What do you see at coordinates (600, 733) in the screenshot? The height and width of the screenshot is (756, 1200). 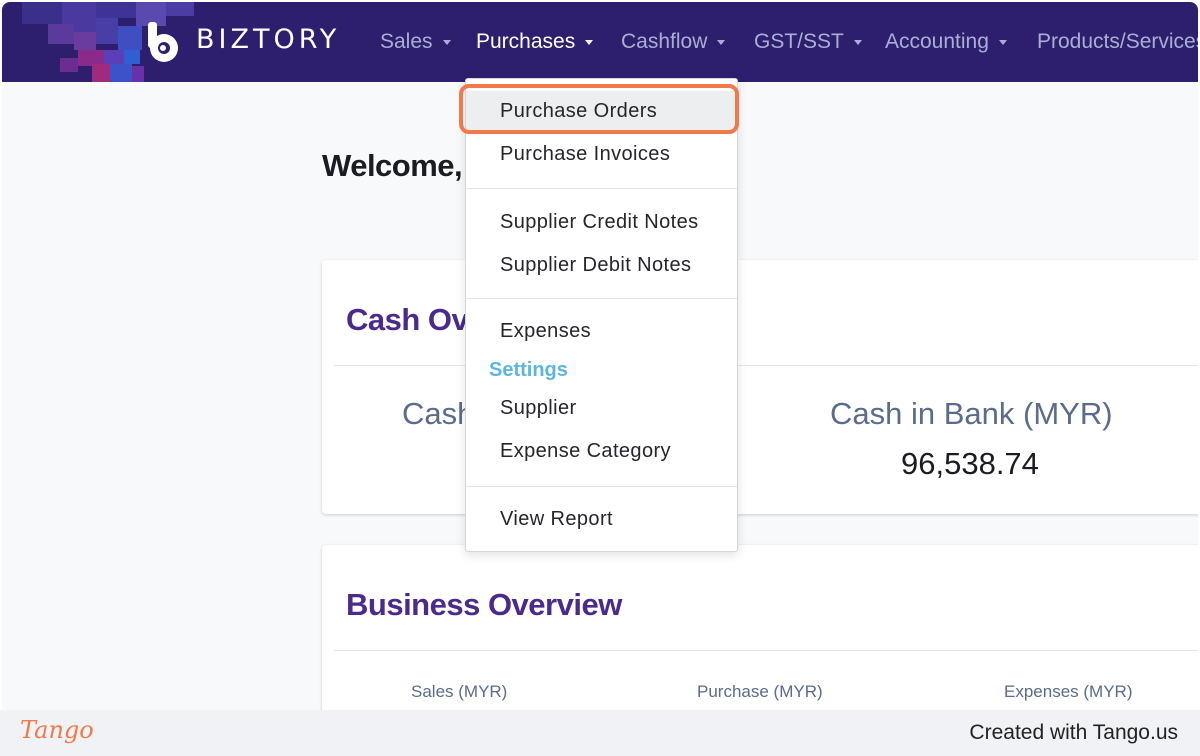 I see `tango-footer: Tango Created with Tango.us` at bounding box center [600, 733].